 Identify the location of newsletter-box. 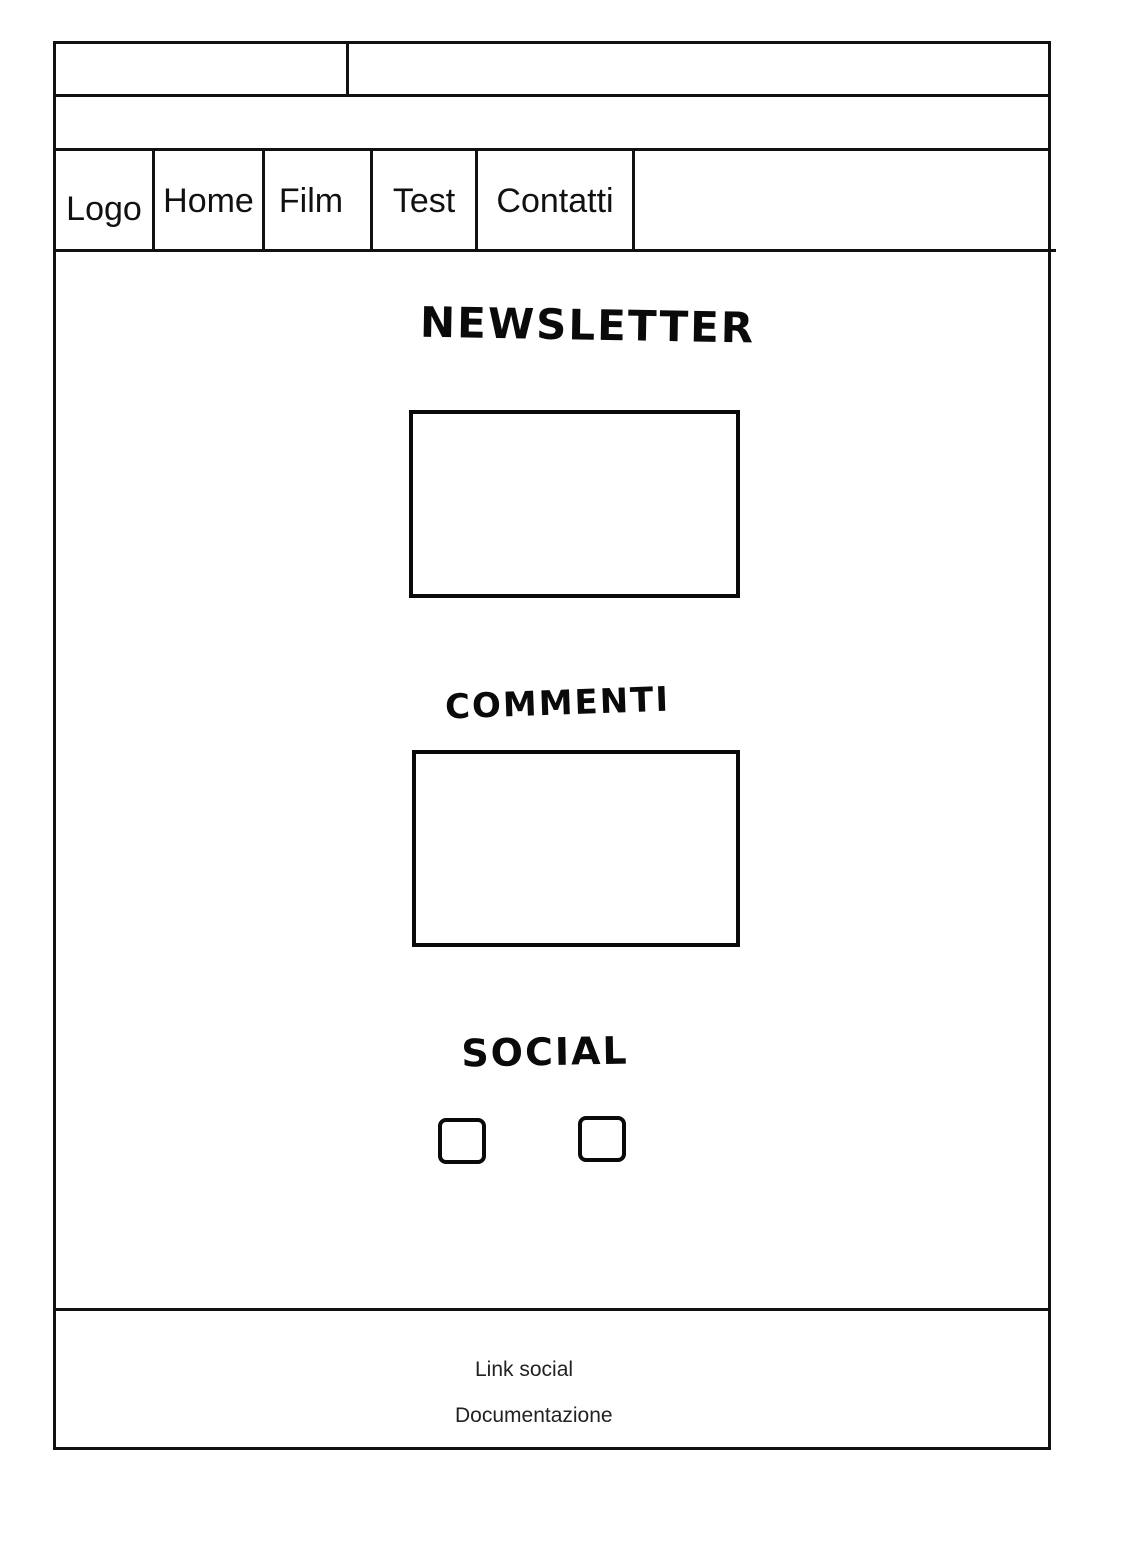
(574, 504).